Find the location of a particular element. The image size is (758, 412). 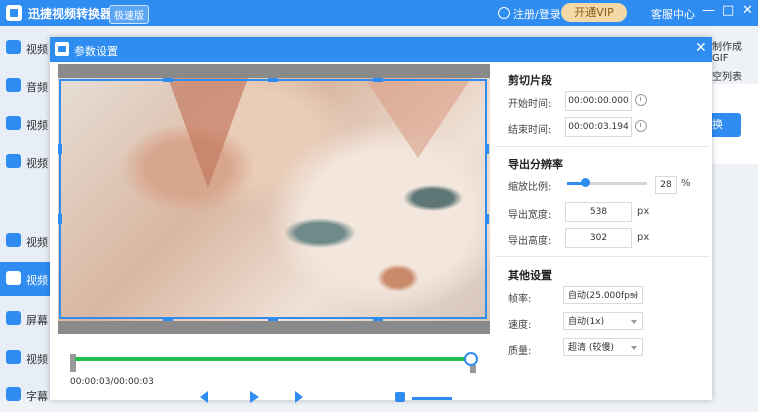

width-label: 导出宽度: is located at coordinates (530, 215).